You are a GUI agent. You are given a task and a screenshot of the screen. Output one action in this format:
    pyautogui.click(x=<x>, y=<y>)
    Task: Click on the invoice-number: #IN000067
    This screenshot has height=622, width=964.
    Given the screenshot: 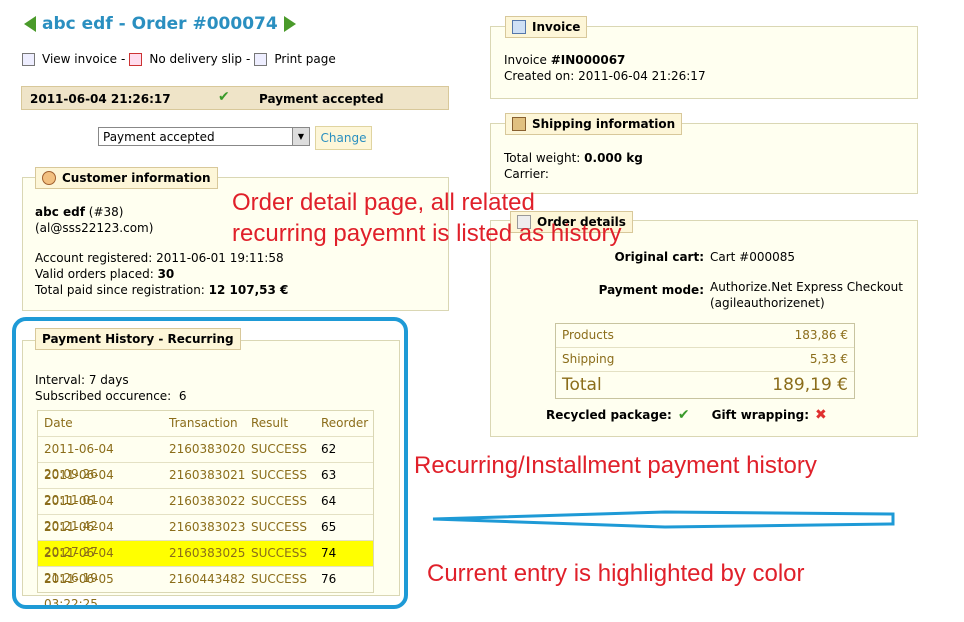 What is the action you would take?
    pyautogui.click(x=588, y=60)
    